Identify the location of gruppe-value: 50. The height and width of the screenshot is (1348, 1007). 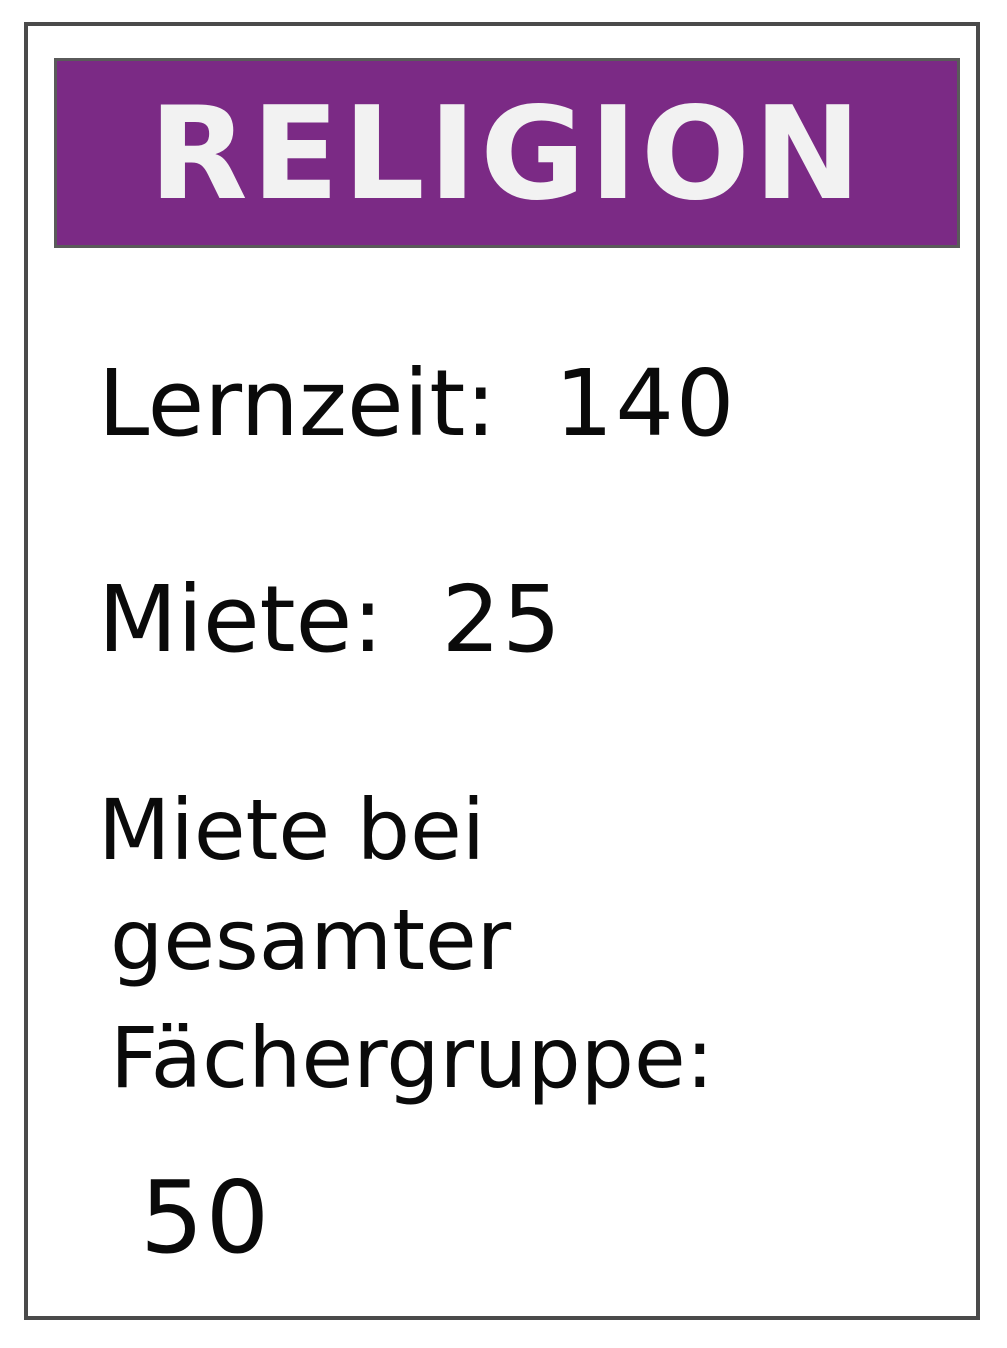
(206, 1217).